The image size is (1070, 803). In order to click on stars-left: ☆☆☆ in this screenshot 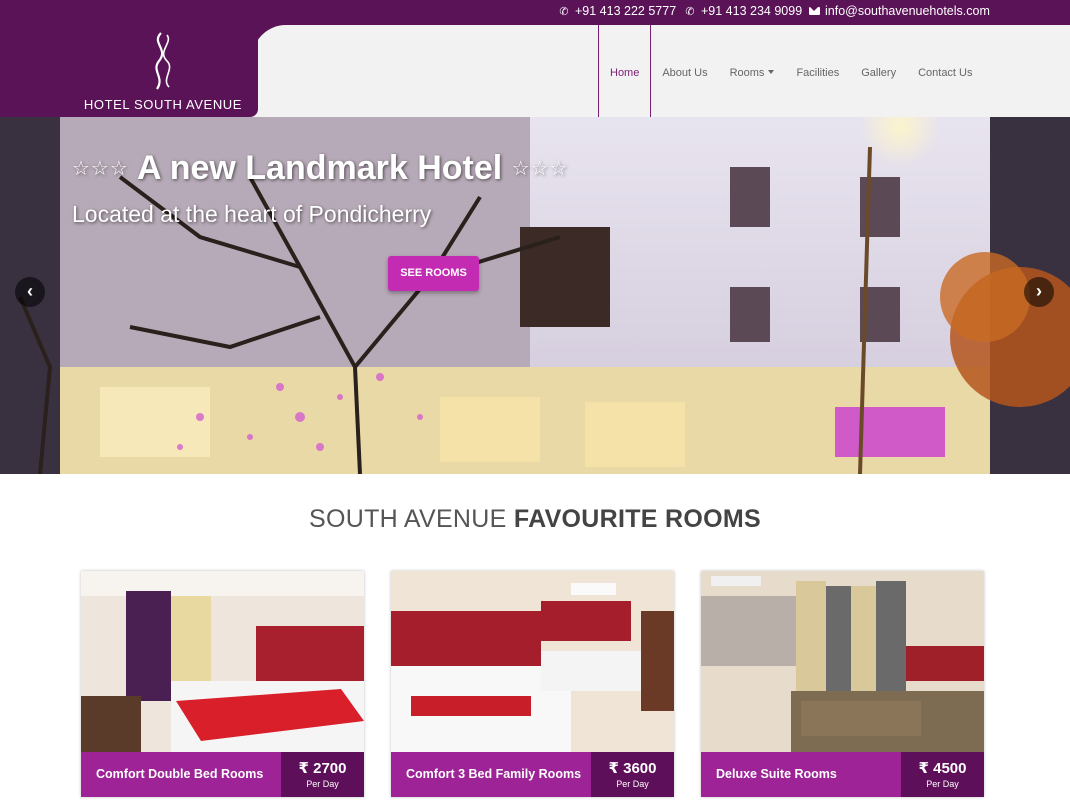, I will do `click(100, 169)`.